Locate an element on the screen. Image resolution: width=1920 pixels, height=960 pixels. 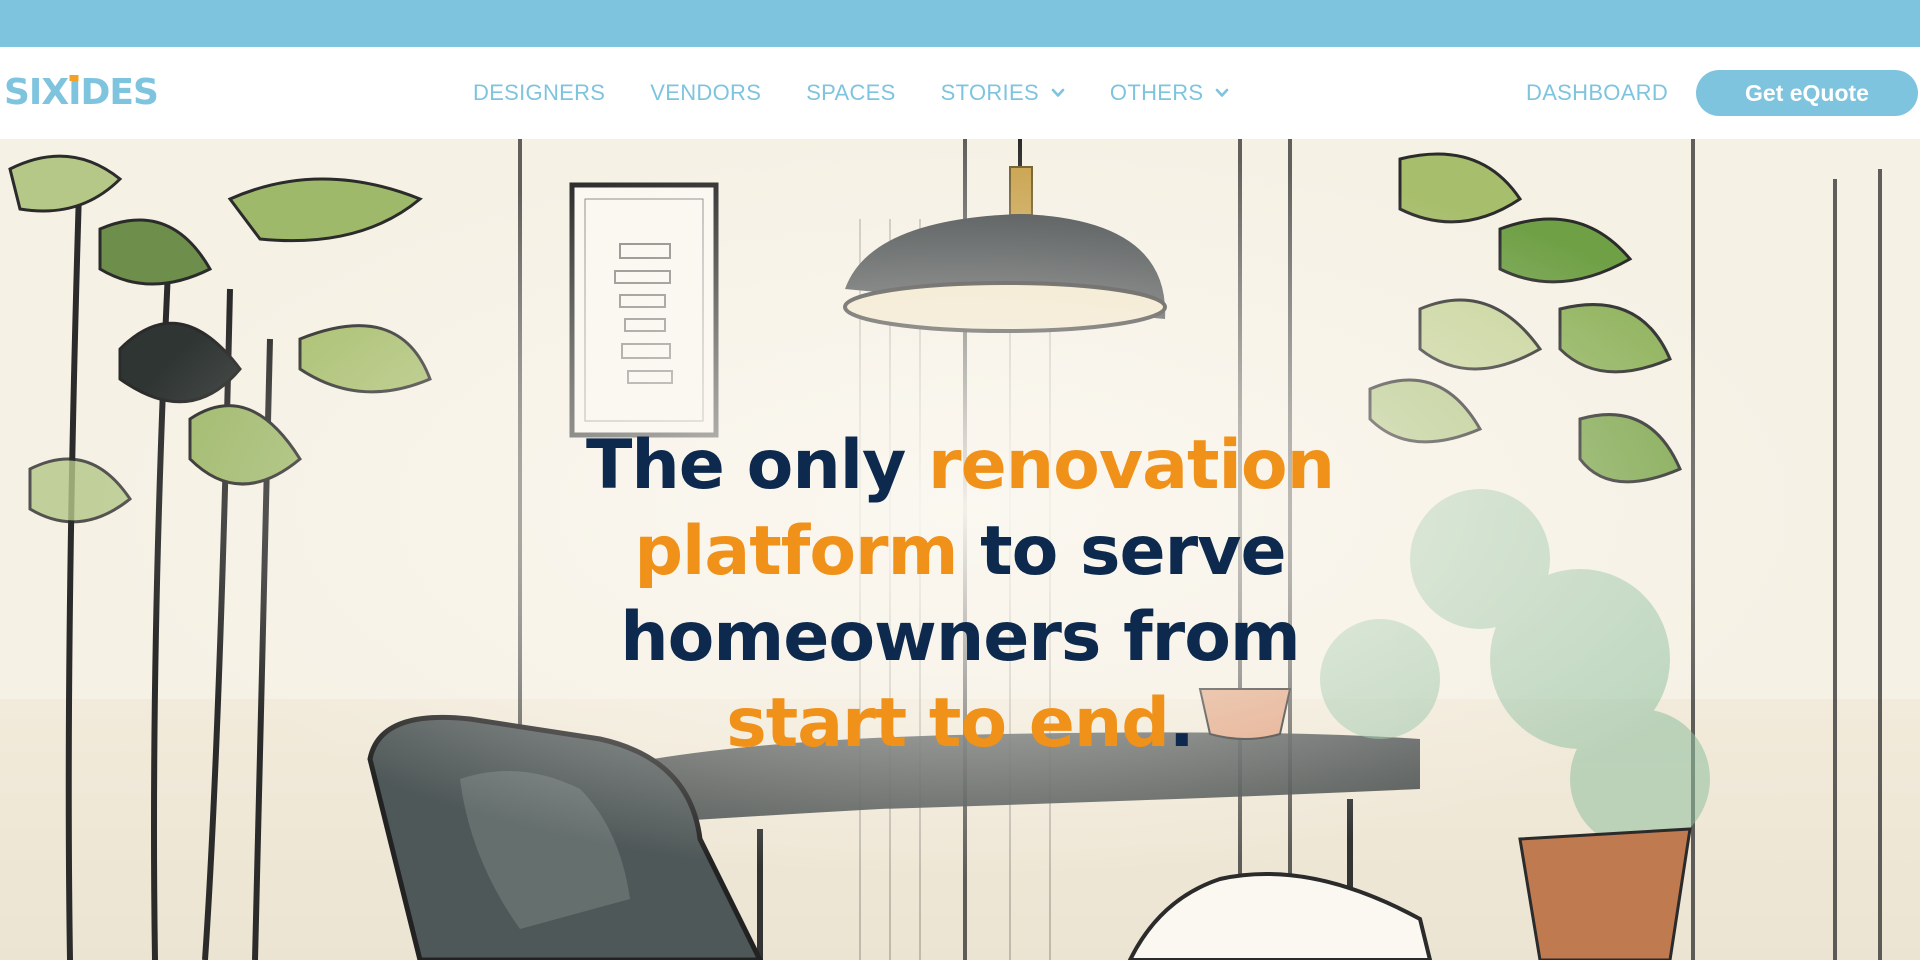
nav-stories-label: STORIES is located at coordinates (989, 92).